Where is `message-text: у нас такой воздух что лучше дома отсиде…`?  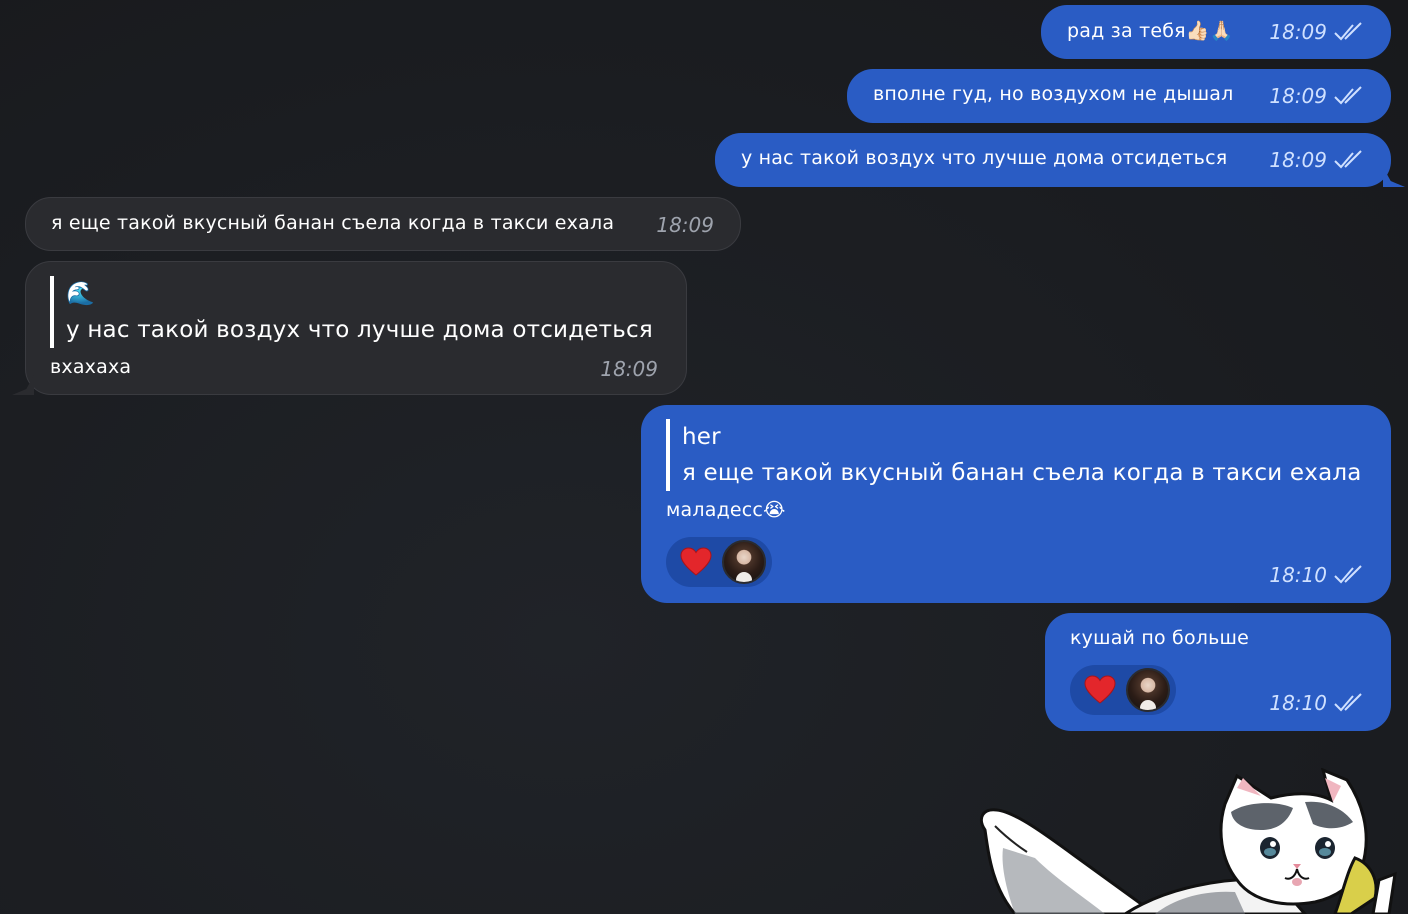
message-text: у нас такой воздух что лучше дома отсиде… is located at coordinates (984, 158).